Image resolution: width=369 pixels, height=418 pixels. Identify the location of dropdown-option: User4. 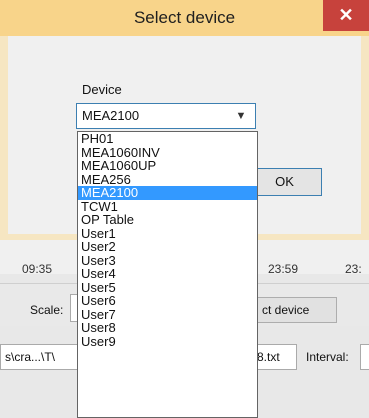
(167, 274).